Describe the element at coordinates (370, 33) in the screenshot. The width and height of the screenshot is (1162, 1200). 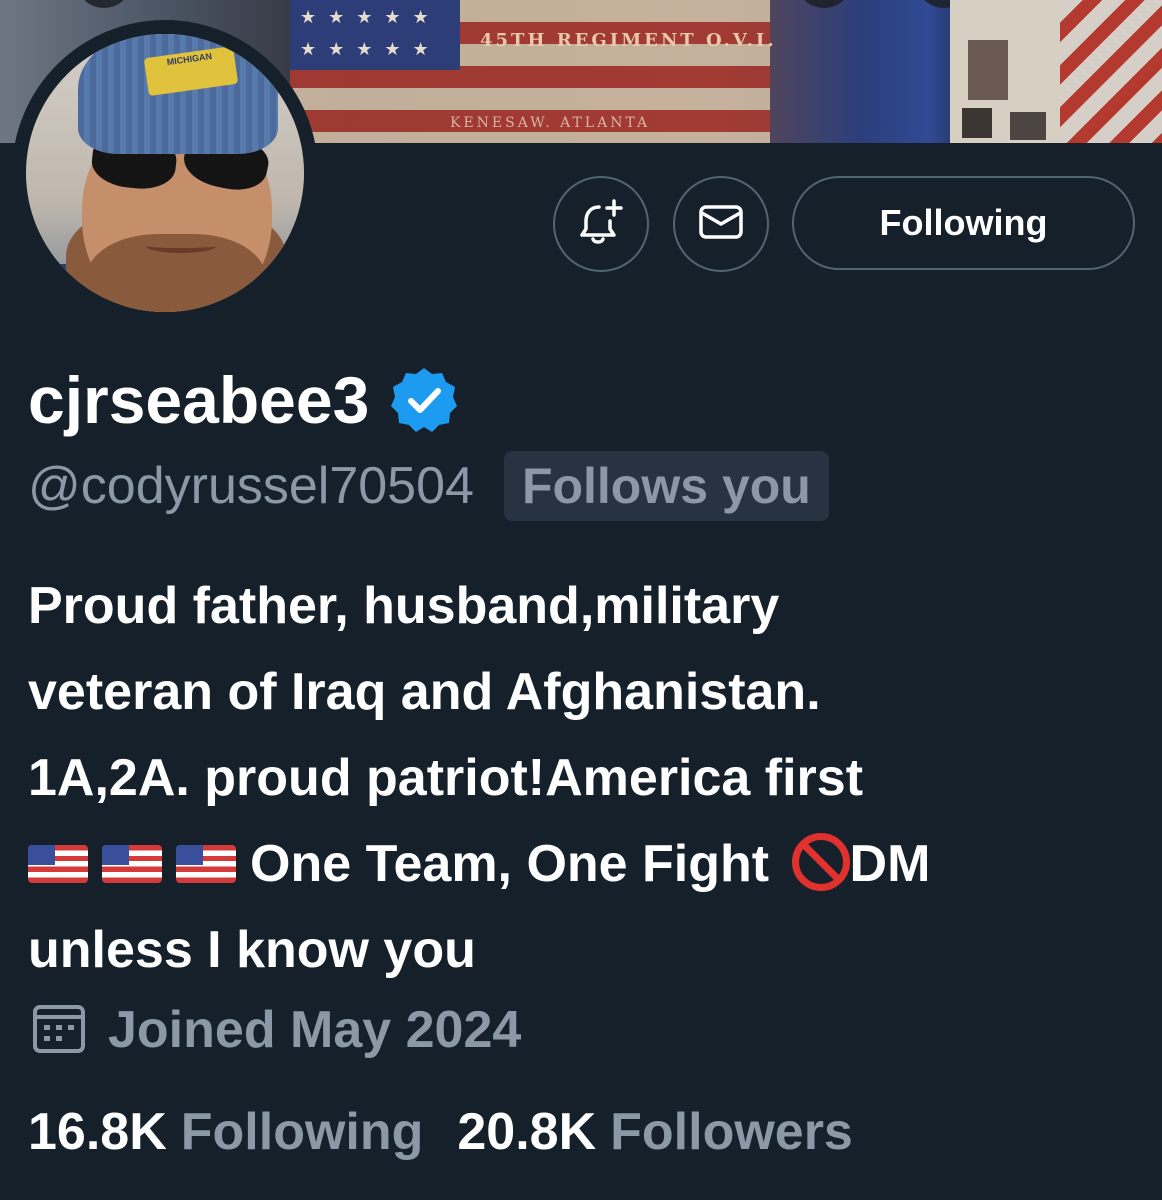
I see `banner-flag-stars: ★★★★★ ★★★★★` at that location.